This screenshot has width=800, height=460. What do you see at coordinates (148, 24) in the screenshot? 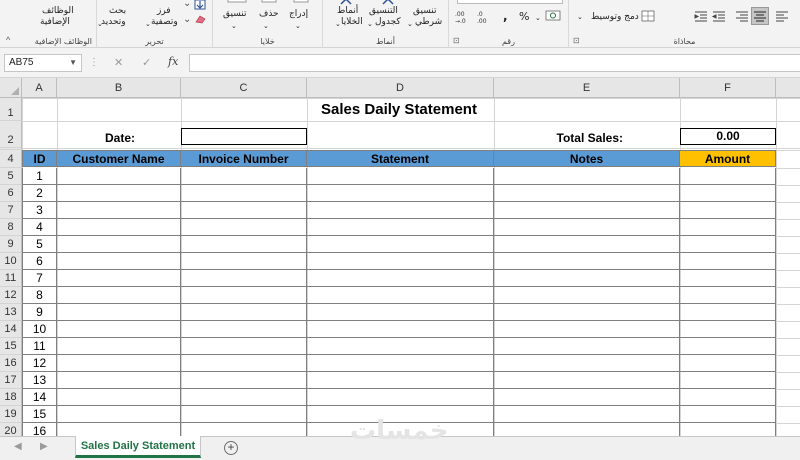
I see `sort-dropdown-icon: ⌄` at bounding box center [148, 24].